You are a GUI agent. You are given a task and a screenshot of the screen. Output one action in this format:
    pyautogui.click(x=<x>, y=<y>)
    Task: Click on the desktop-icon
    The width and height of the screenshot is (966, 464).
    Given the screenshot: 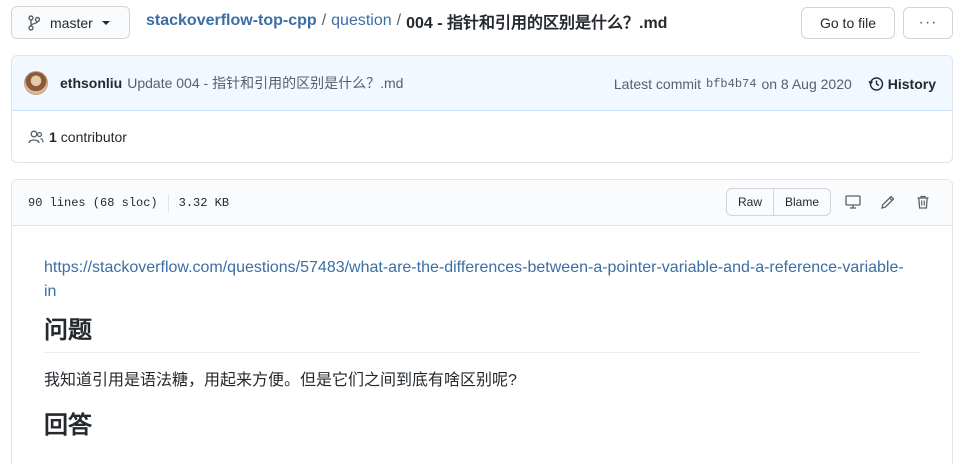 What is the action you would take?
    pyautogui.click(x=853, y=202)
    